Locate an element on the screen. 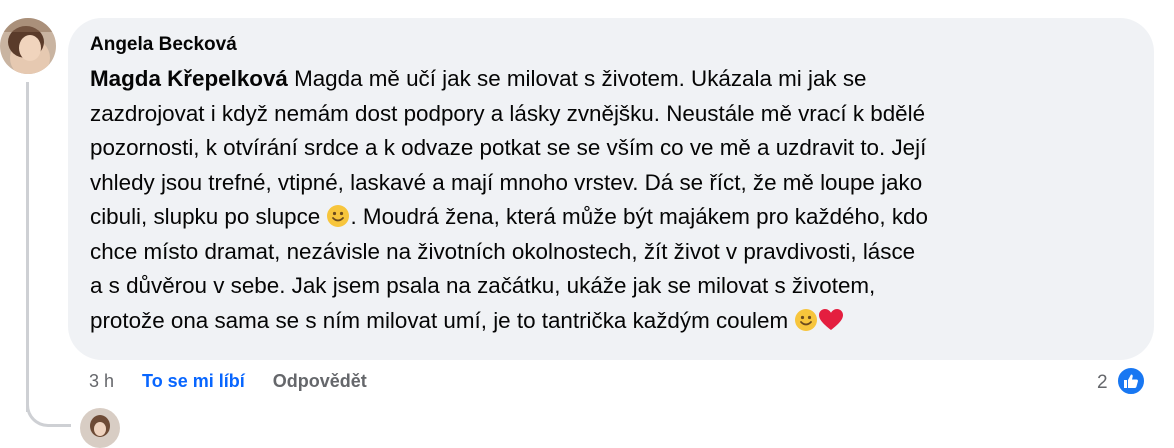 This screenshot has height=448, width=1174. avatar-photo is located at coordinates (28, 46).